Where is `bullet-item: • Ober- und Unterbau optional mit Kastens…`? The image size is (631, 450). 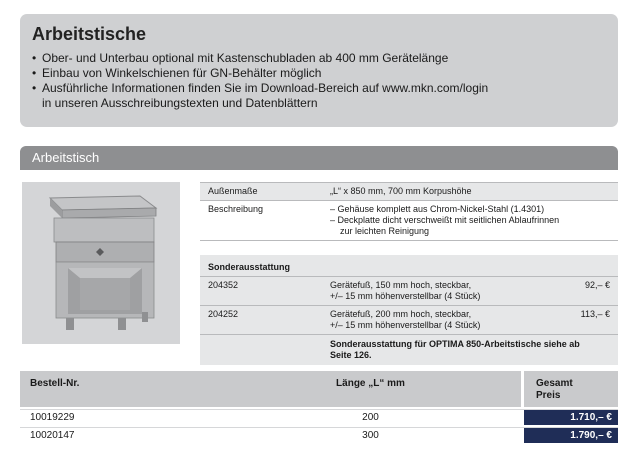
bullet-item: • Ober- und Unterbau optional mit Kastens… is located at coordinates (240, 58).